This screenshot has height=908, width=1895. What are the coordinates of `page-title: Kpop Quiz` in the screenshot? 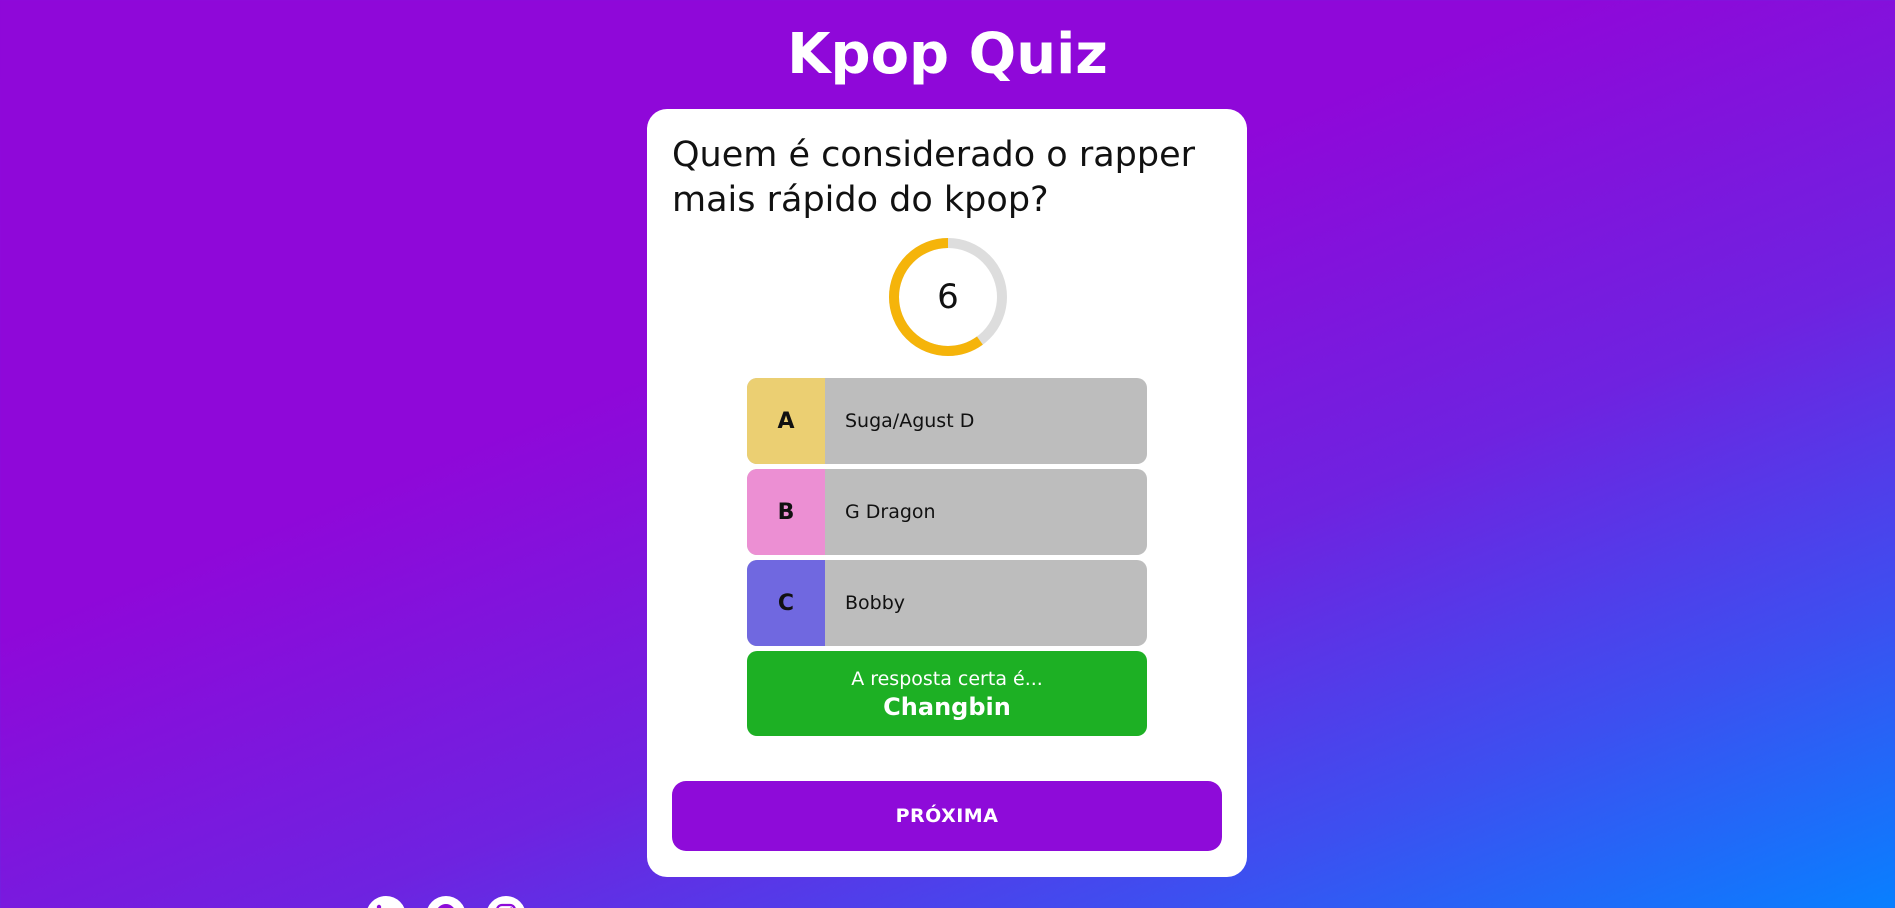 It's located at (947, 54).